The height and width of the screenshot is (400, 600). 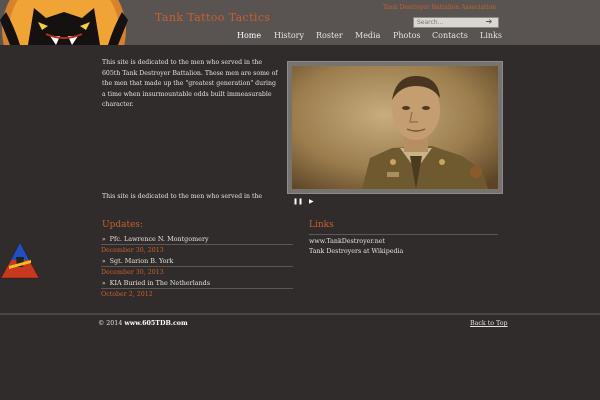 What do you see at coordinates (489, 22) in the screenshot?
I see `search-arrow-icon: ➔` at bounding box center [489, 22].